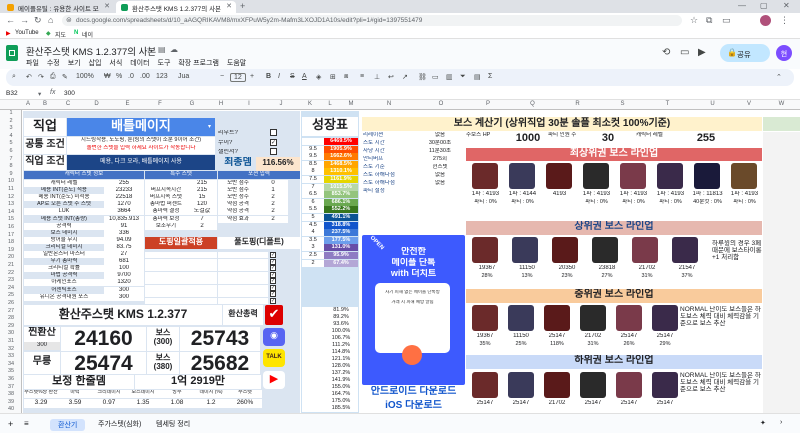  What do you see at coordinates (742, 5) in the screenshot?
I see `minimize-icon: —` at bounding box center [742, 5].